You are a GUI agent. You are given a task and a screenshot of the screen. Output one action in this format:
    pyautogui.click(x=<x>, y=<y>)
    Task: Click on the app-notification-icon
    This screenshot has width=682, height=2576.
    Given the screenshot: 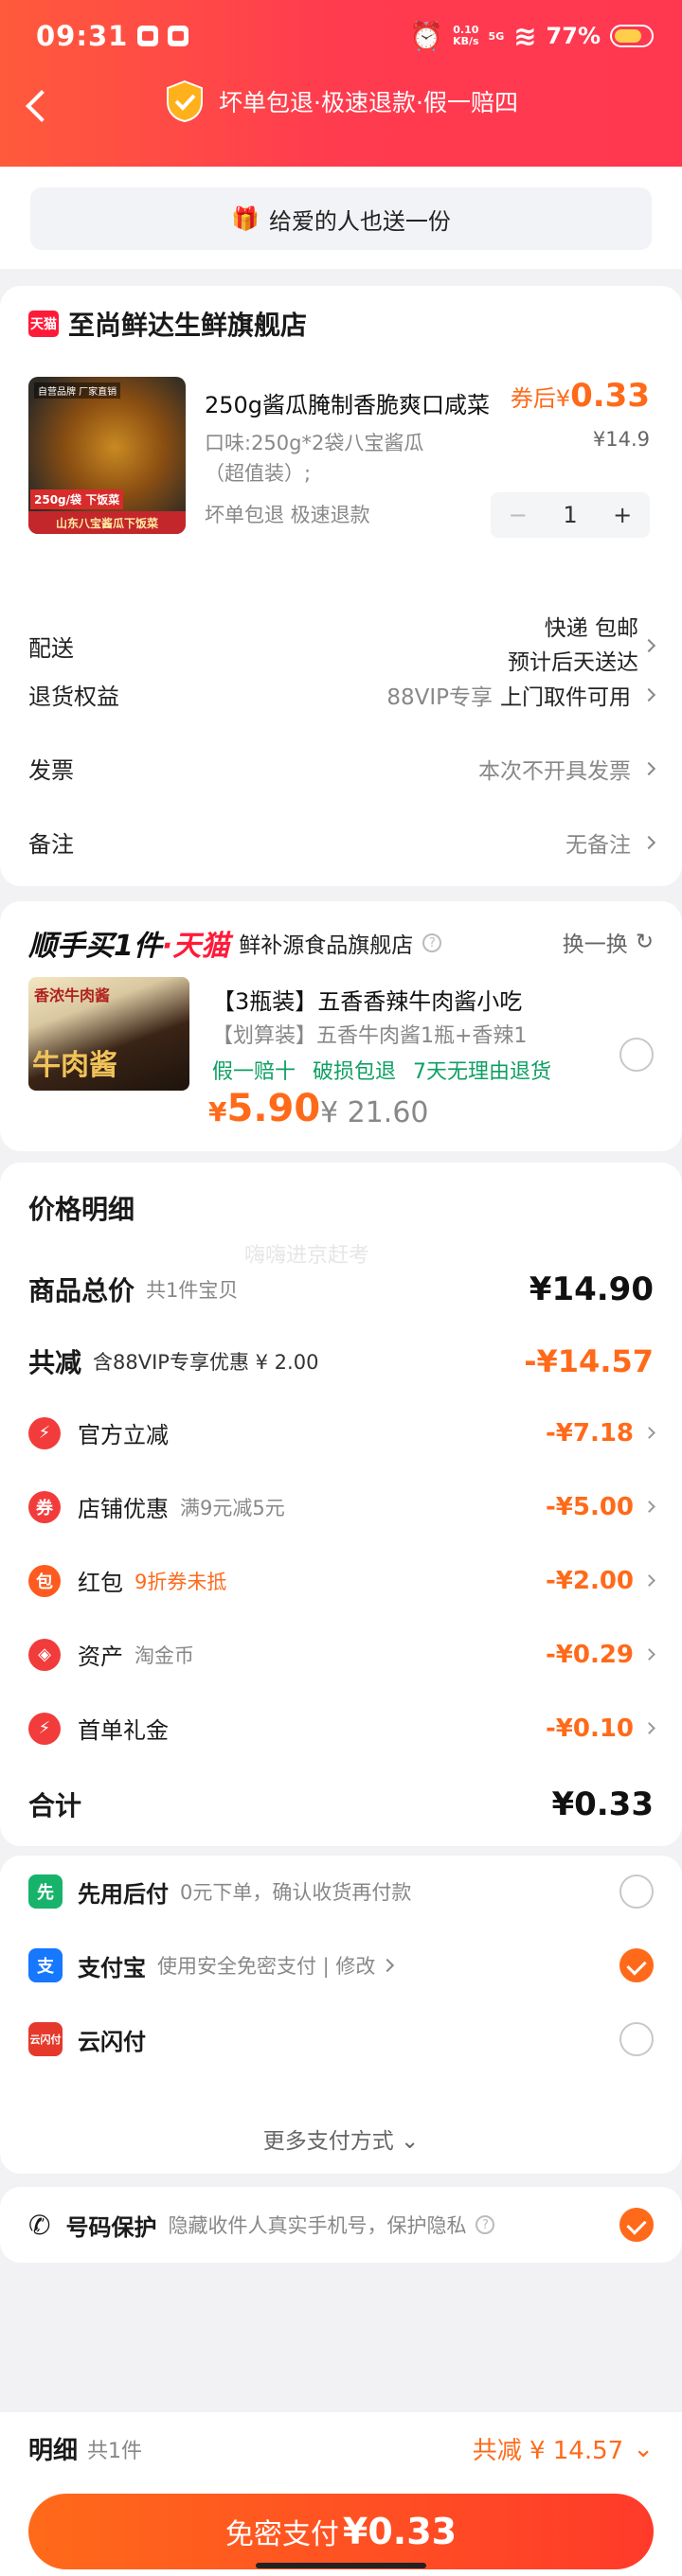 What is the action you would take?
    pyautogui.click(x=178, y=36)
    